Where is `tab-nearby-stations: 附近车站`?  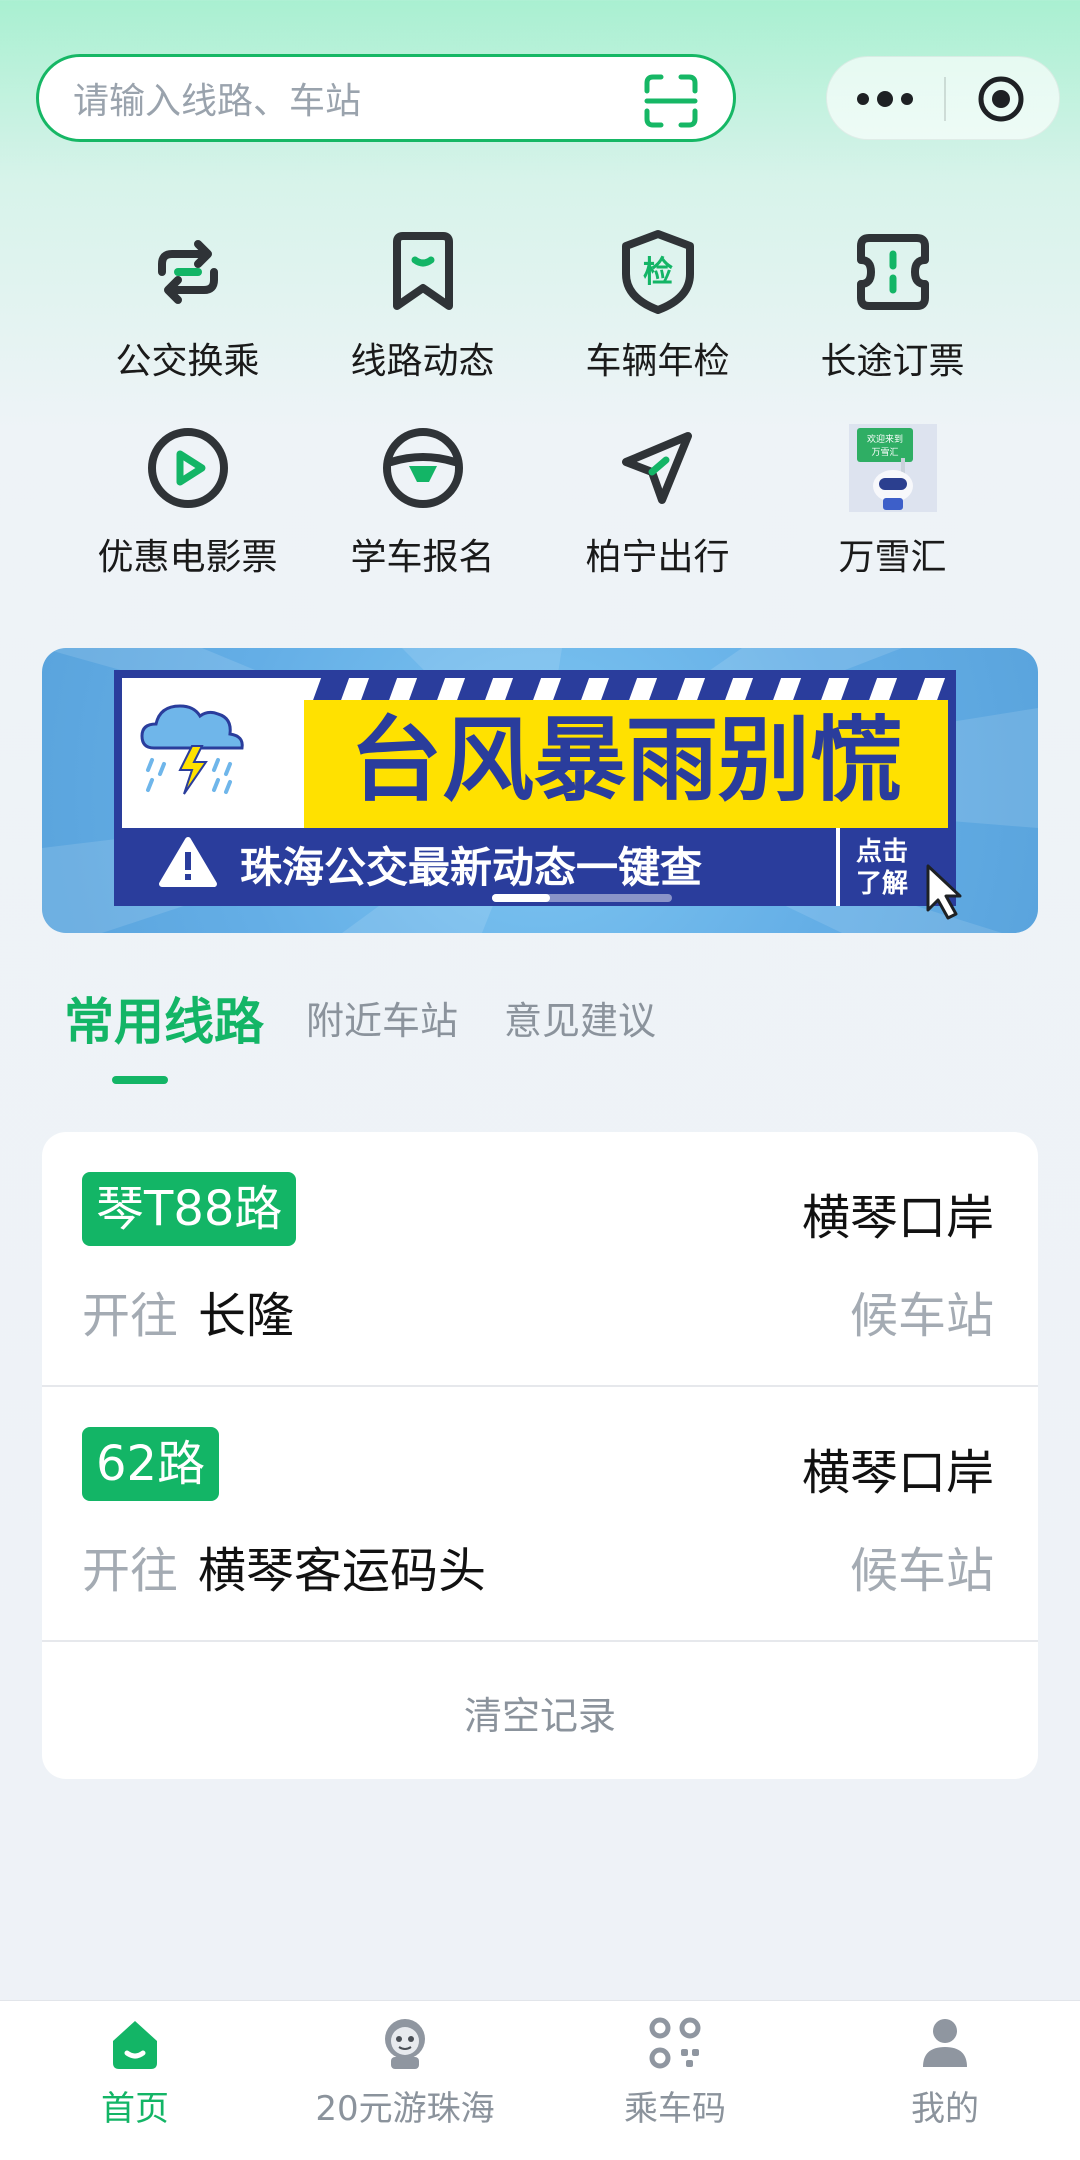 tab-nearby-stations: 附近车站 is located at coordinates (382, 1017).